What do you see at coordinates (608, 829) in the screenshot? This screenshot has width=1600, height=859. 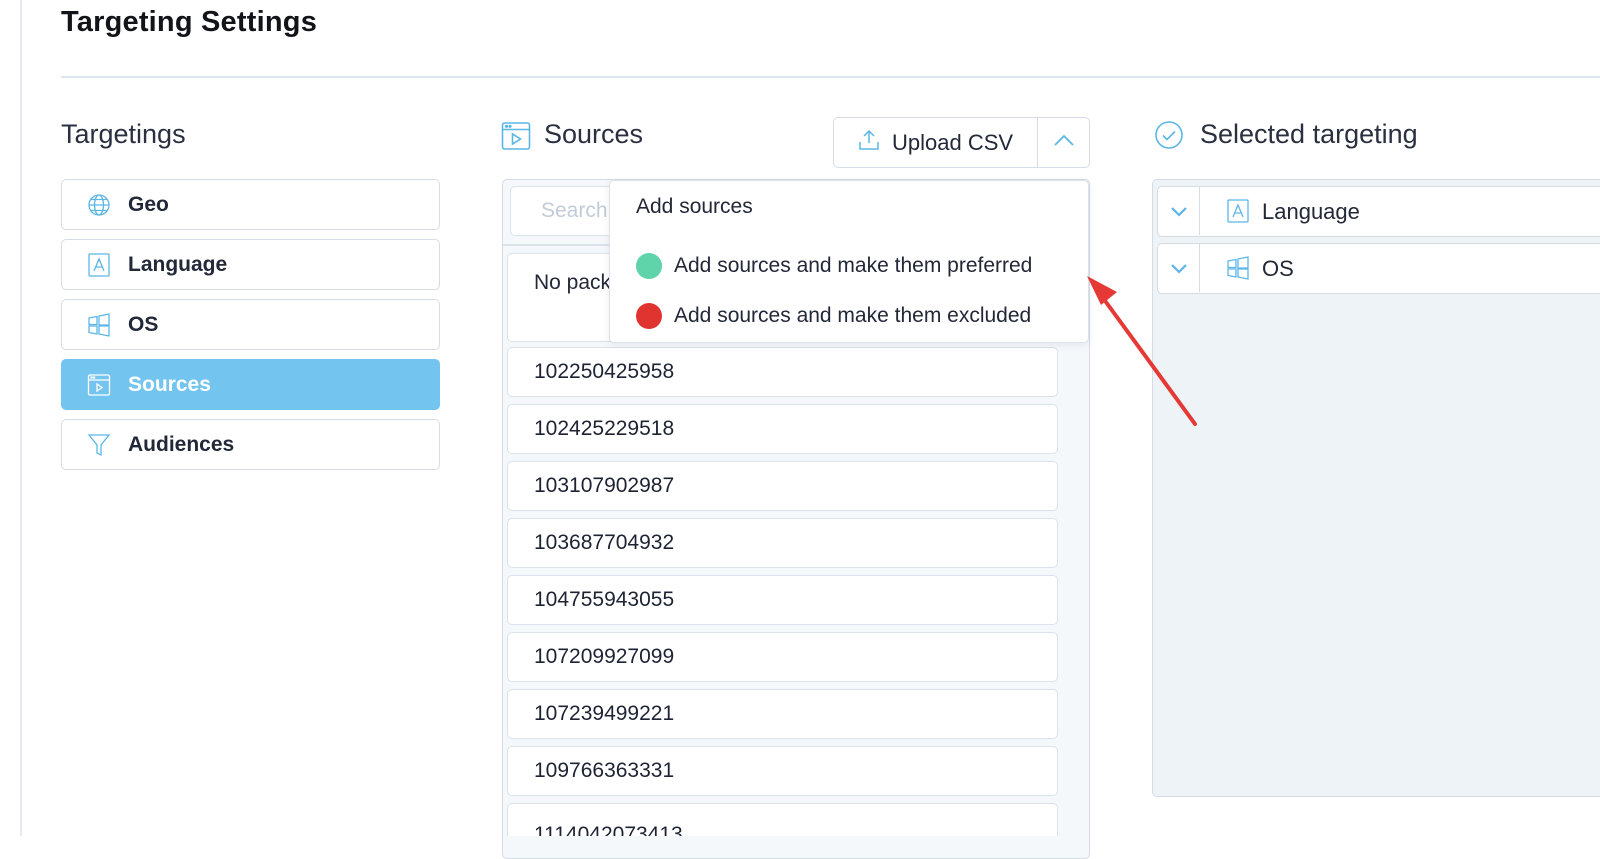 I see `source-row-text: 1114042073413` at bounding box center [608, 829].